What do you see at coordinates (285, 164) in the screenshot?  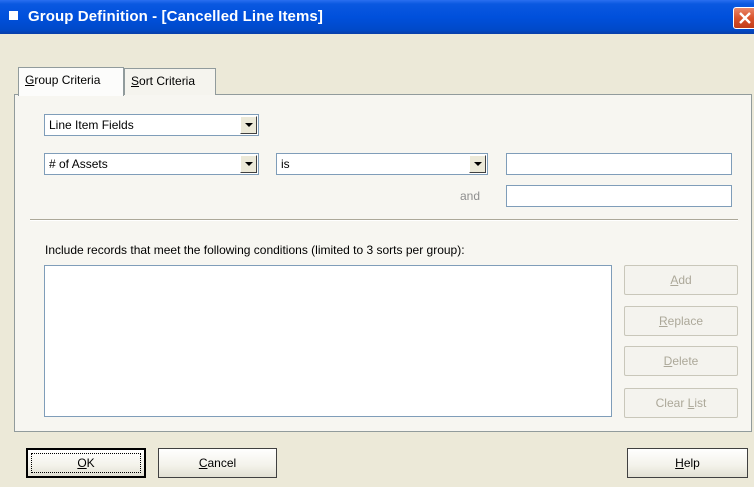 I see `operator-value: is` at bounding box center [285, 164].